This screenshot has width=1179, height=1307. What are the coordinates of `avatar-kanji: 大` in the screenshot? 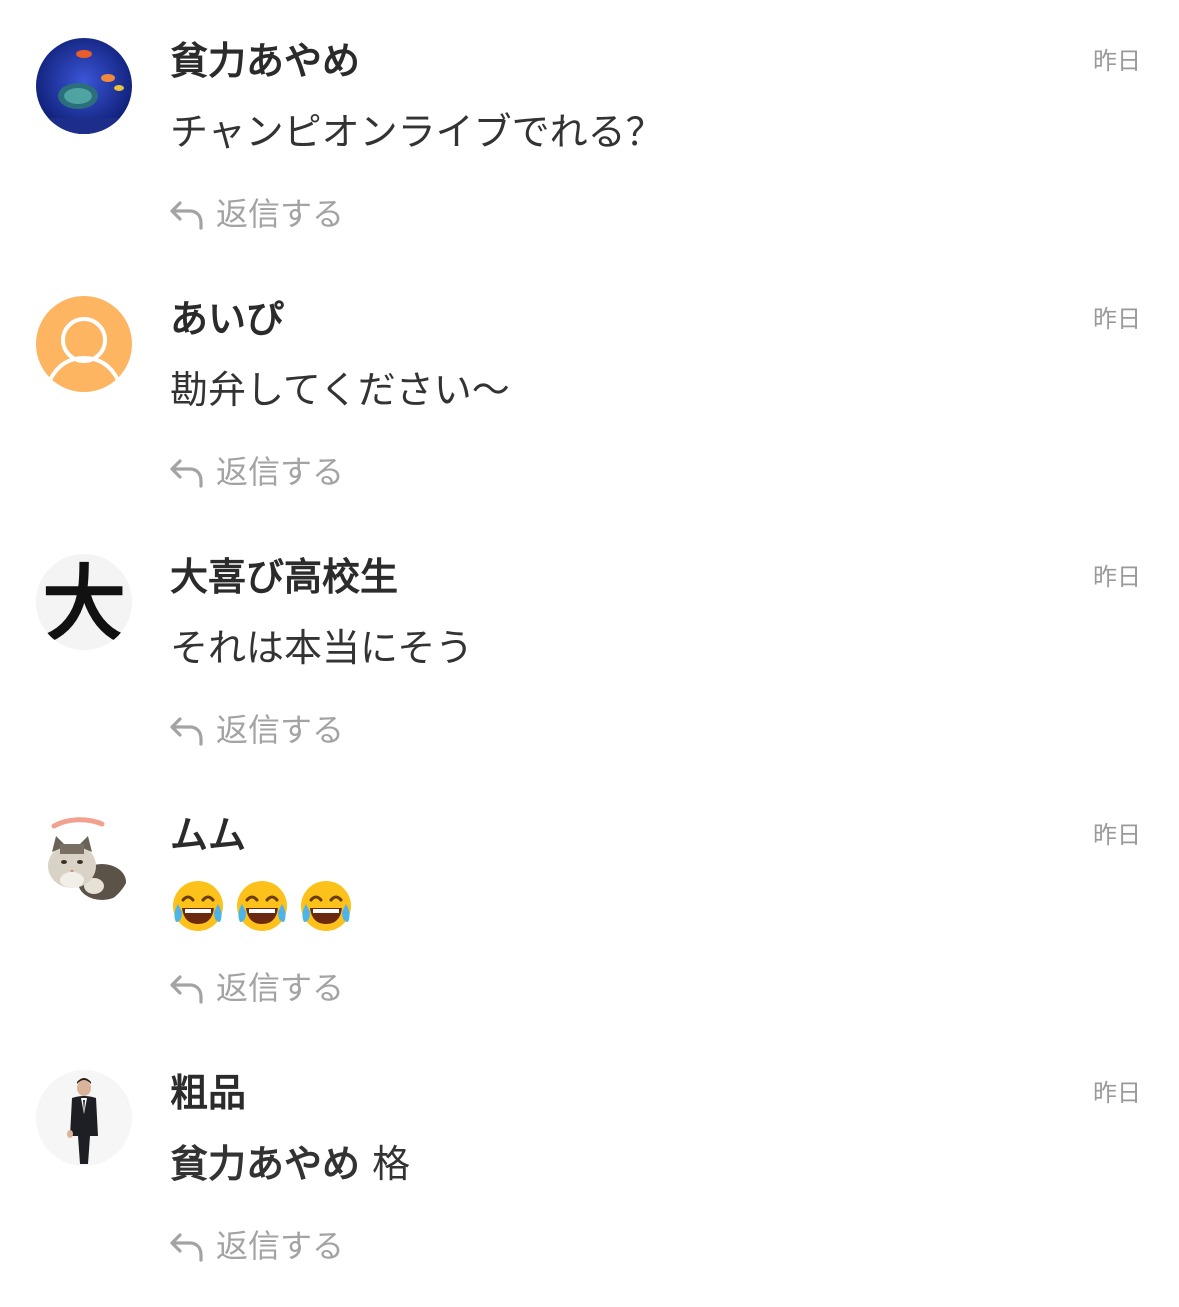 It's located at (84, 603).